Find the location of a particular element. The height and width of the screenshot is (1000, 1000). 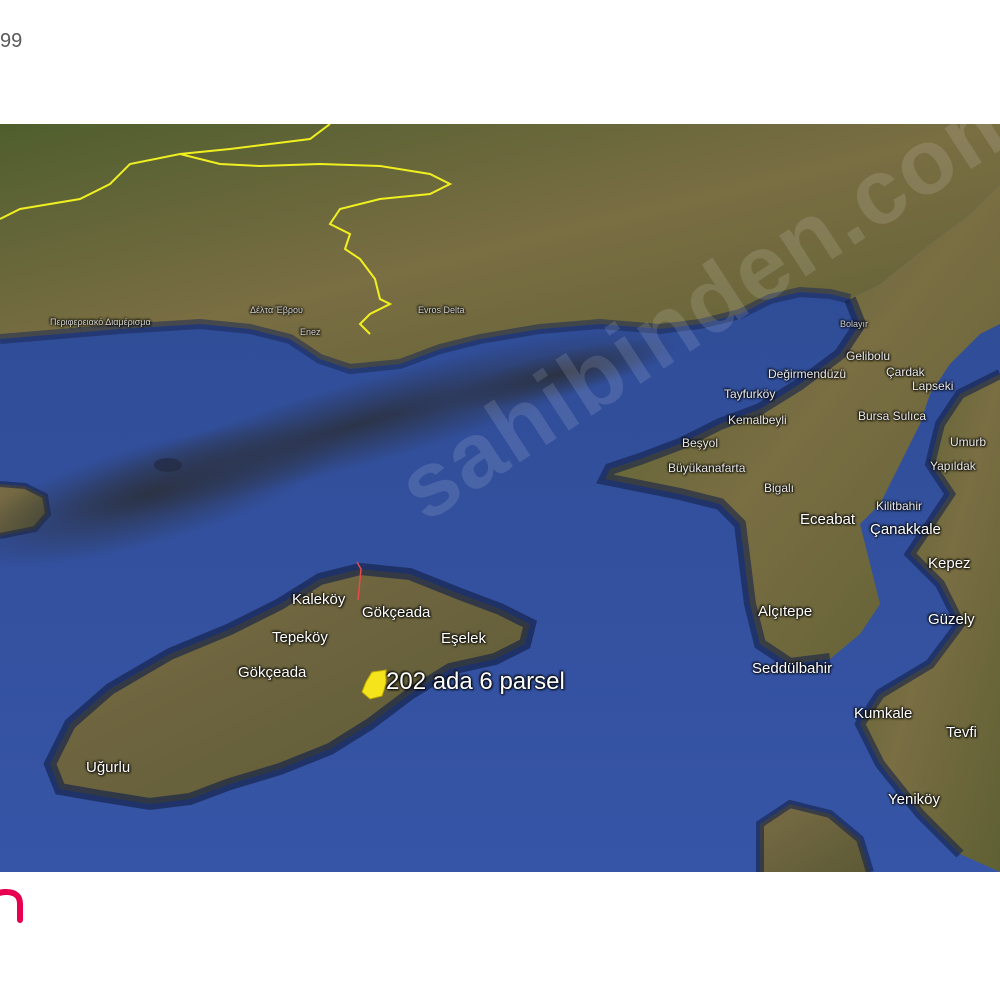

label-kepez: Kepez is located at coordinates (949, 563).